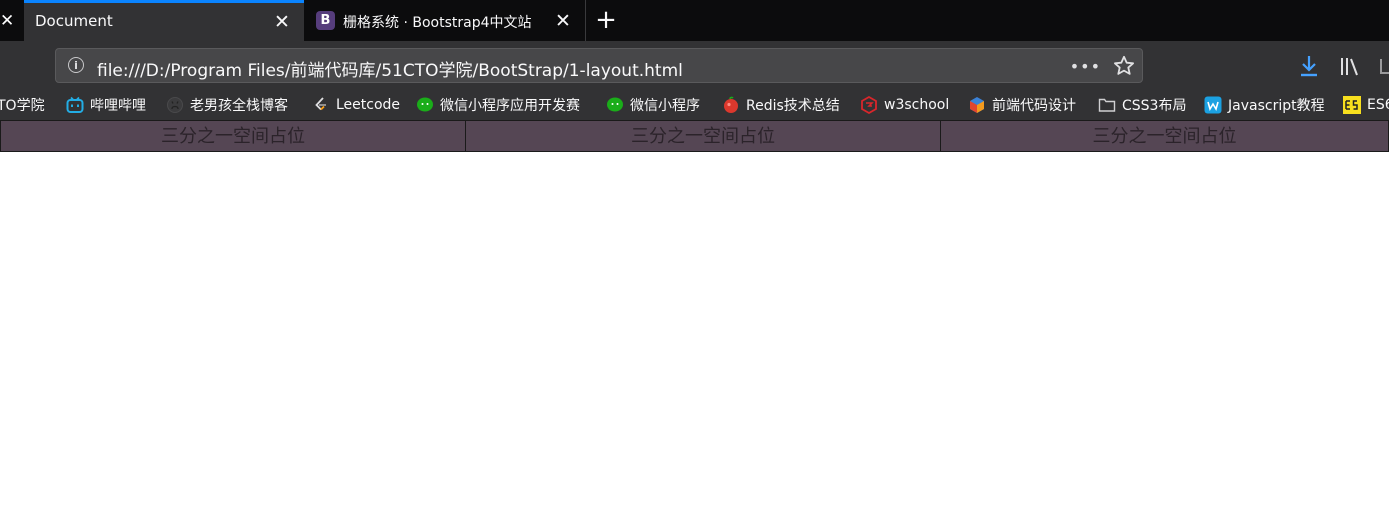 This screenshot has width=1389, height=518. I want to click on bookmark-wechat-miniprogram: 微信小程序, so click(653, 105).